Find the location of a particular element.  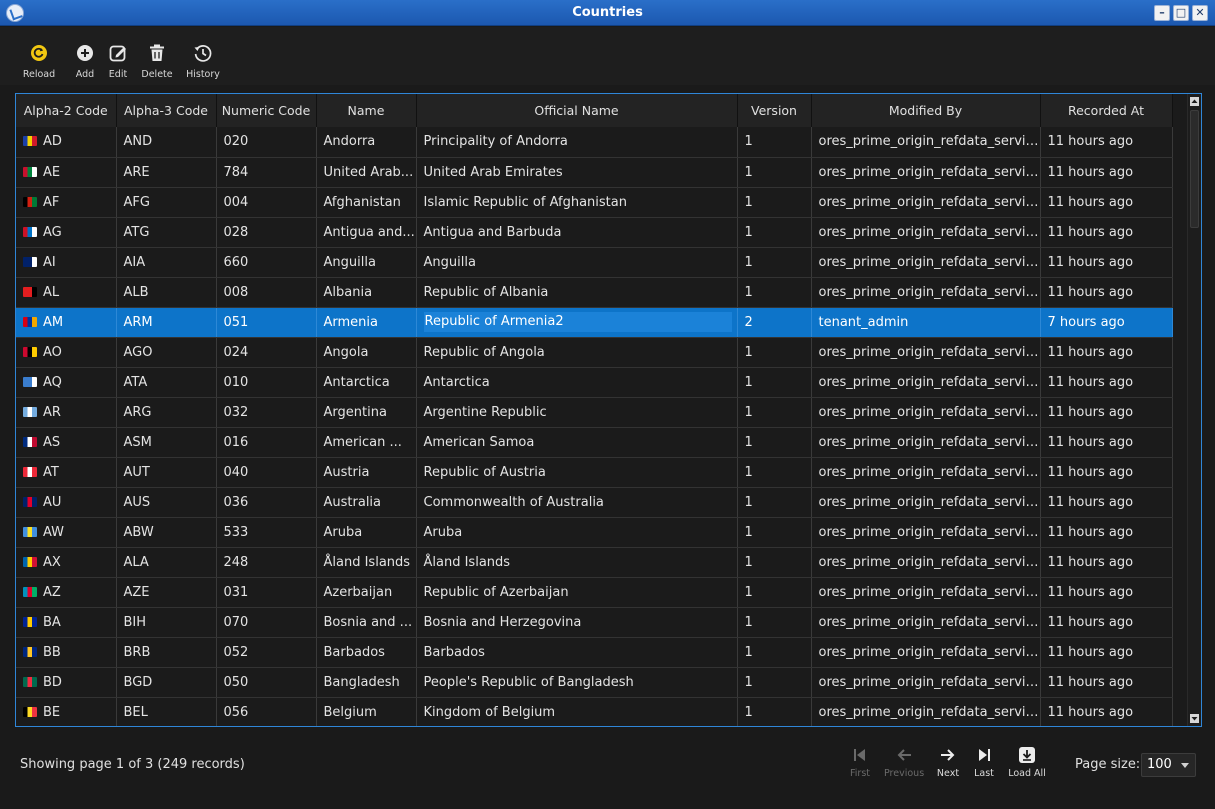

alpha2-cell: AX is located at coordinates (66, 562).